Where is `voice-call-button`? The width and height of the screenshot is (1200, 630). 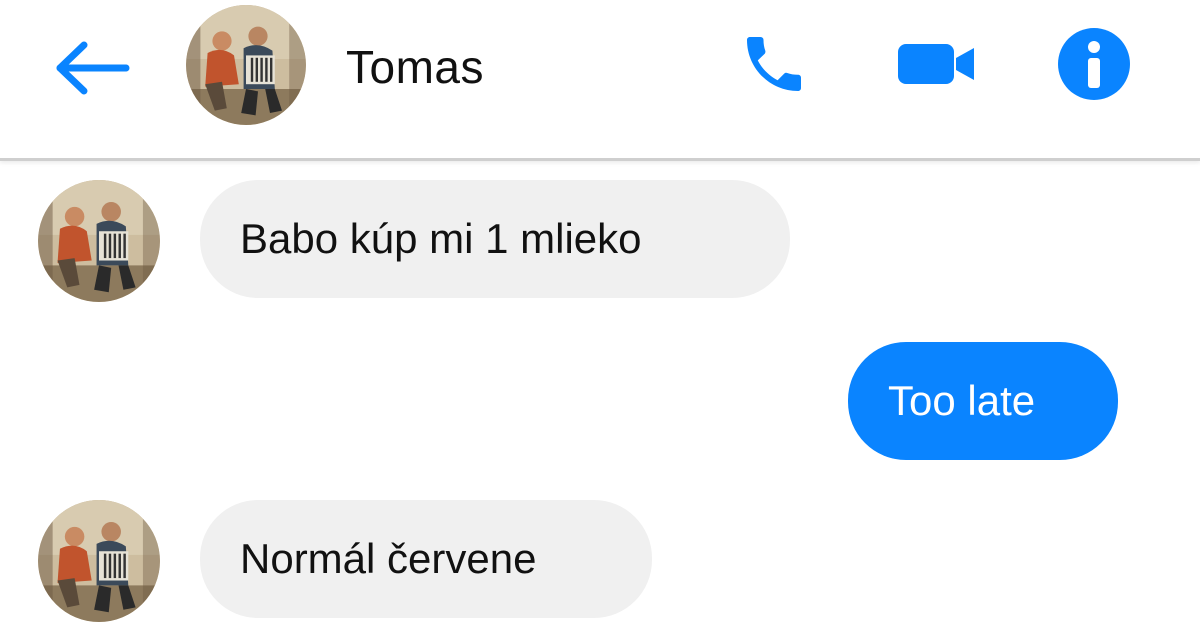 voice-call-button is located at coordinates (774, 64).